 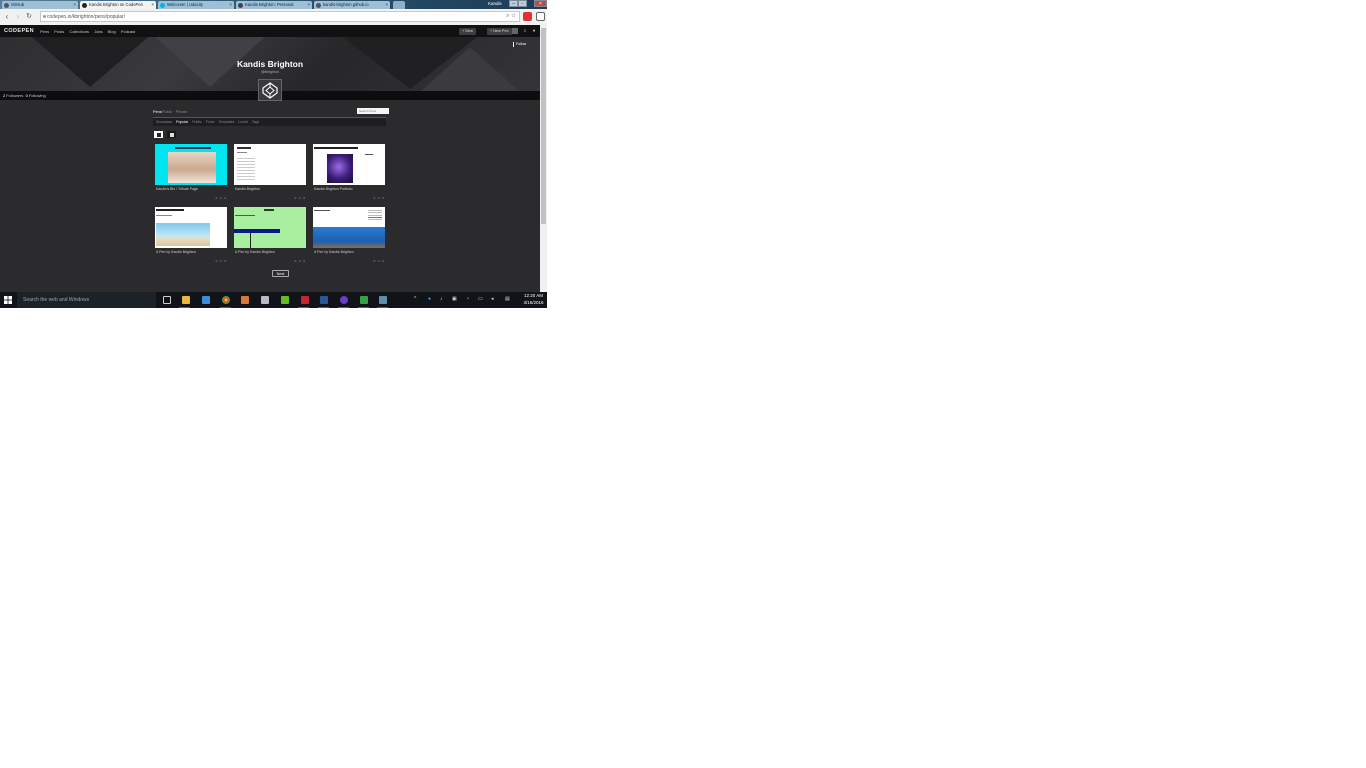 What do you see at coordinates (19, 31) in the screenshot?
I see `codepen-logo: CODEPEN` at bounding box center [19, 31].